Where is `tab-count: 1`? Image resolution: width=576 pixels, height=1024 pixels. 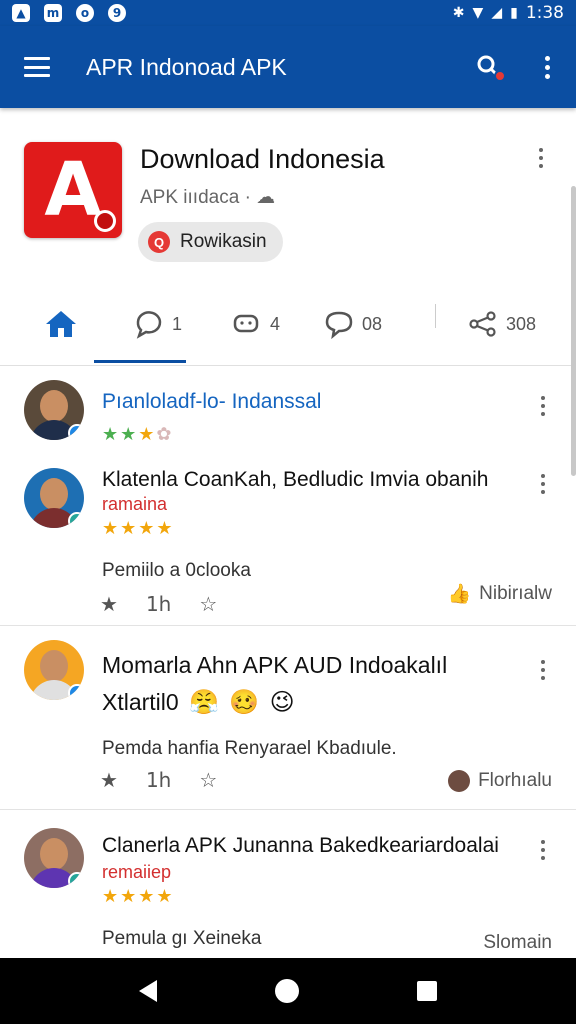 tab-count: 1 is located at coordinates (177, 323).